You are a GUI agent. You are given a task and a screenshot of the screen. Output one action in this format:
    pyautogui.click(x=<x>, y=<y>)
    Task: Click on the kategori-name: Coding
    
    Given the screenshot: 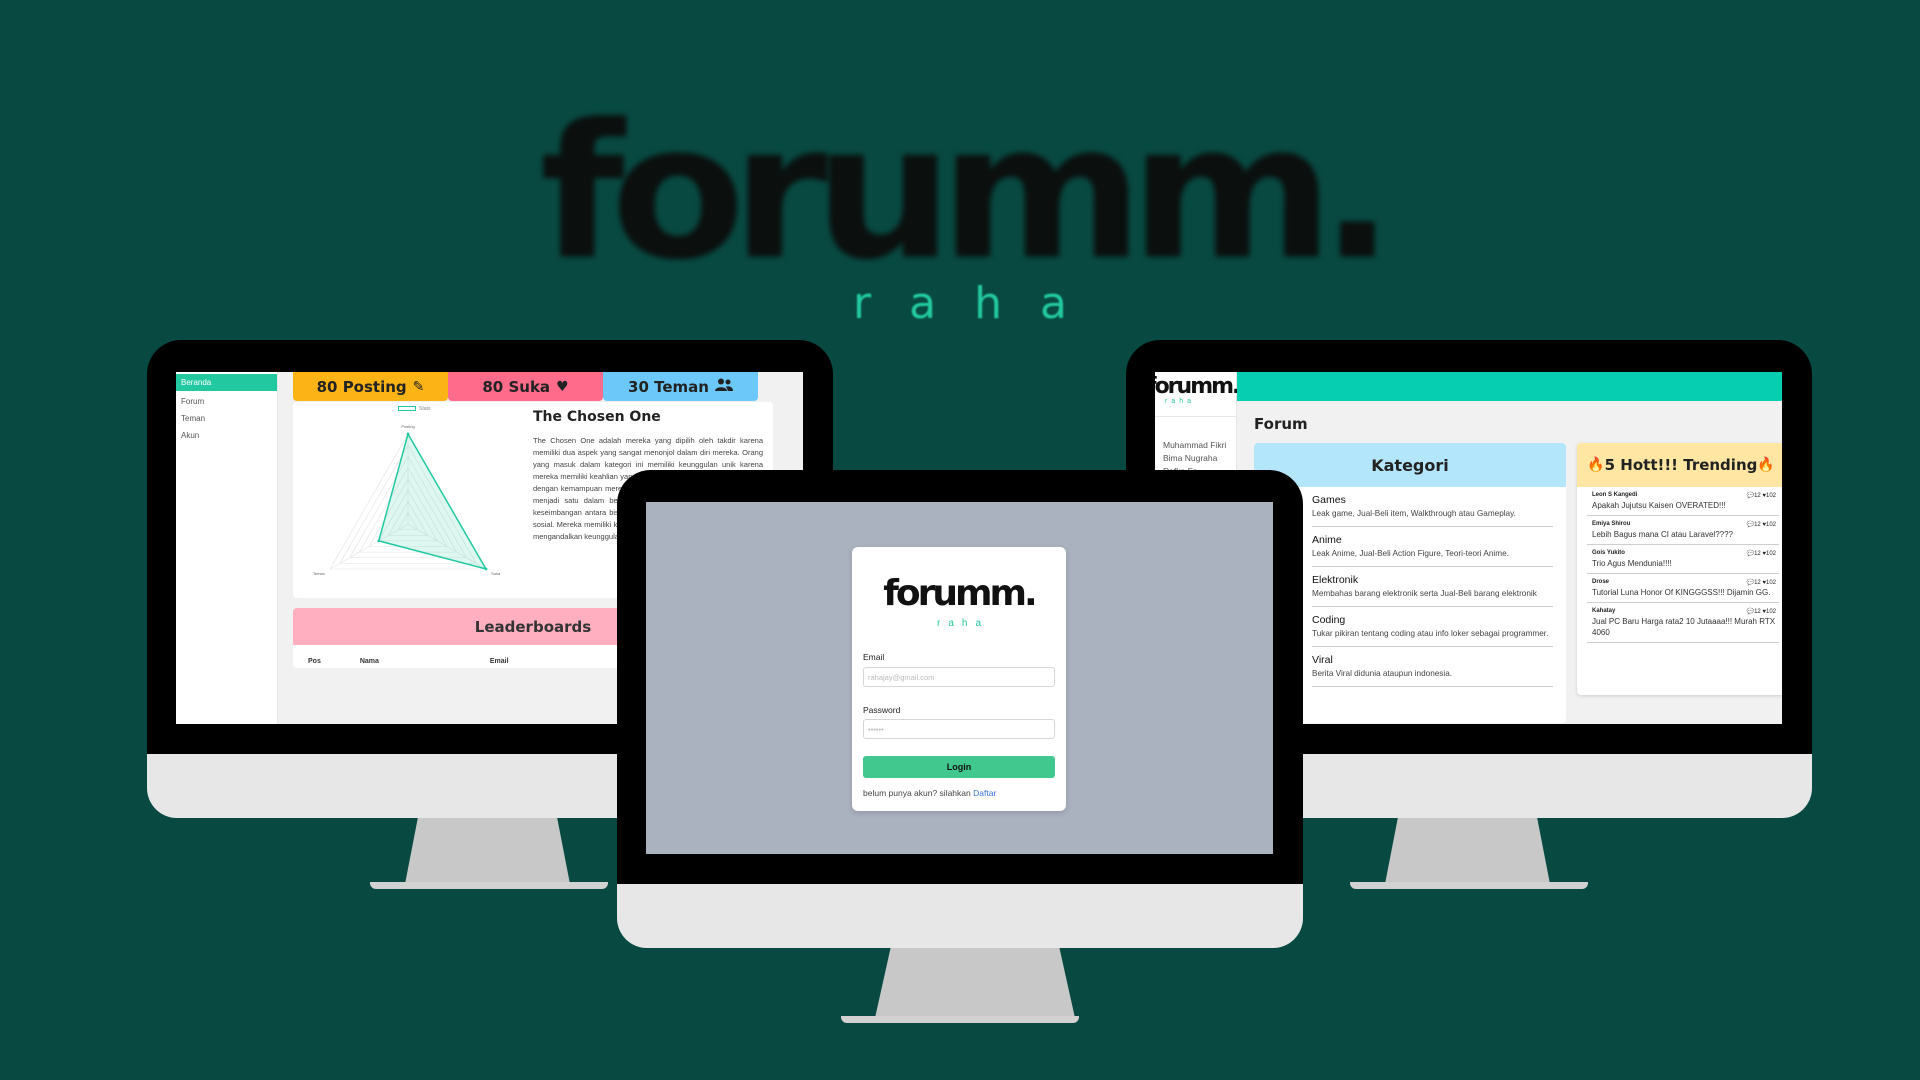 What is the action you would take?
    pyautogui.click(x=1329, y=620)
    